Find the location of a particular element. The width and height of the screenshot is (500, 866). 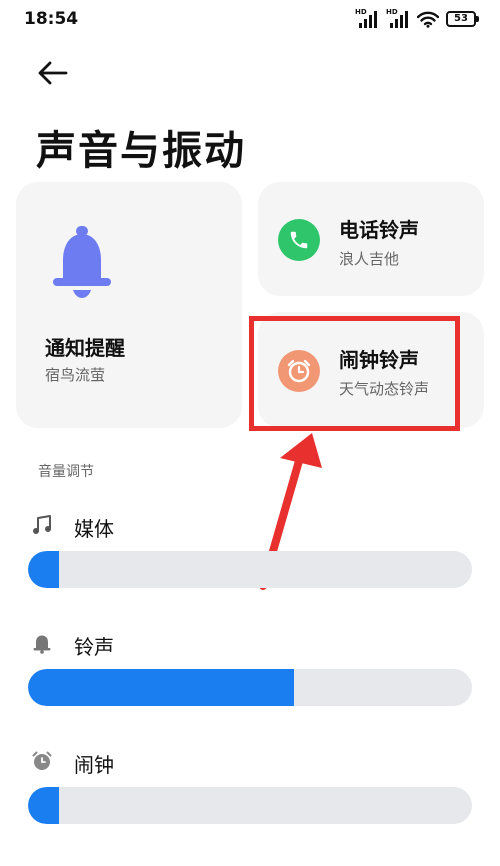

phone-icon is located at coordinates (299, 240).